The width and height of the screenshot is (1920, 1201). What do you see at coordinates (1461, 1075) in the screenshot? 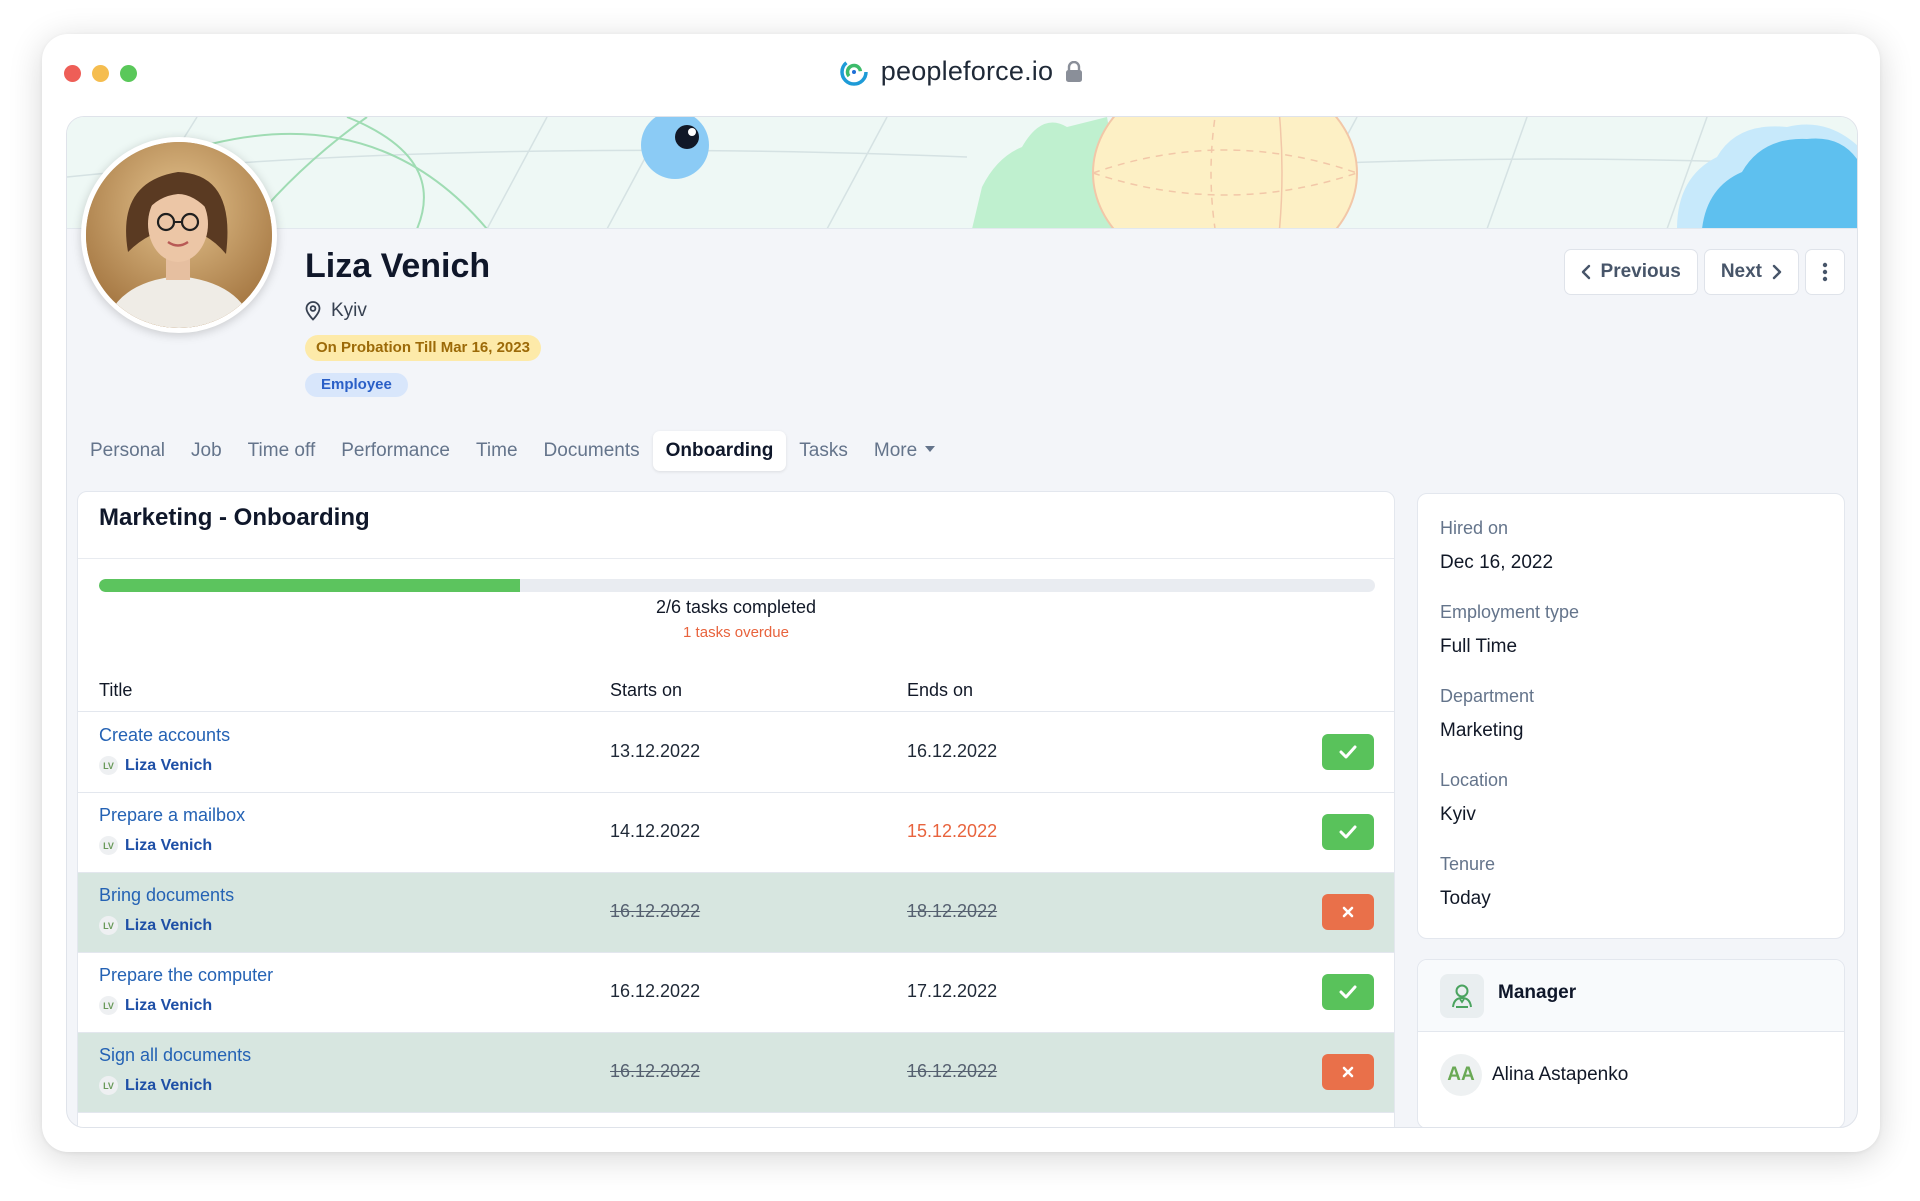
I see `manager-avatar: AA` at bounding box center [1461, 1075].